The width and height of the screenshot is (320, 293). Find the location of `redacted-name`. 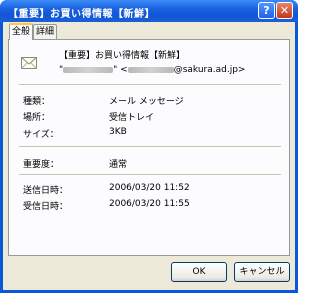

redacted-name is located at coordinates (88, 69).